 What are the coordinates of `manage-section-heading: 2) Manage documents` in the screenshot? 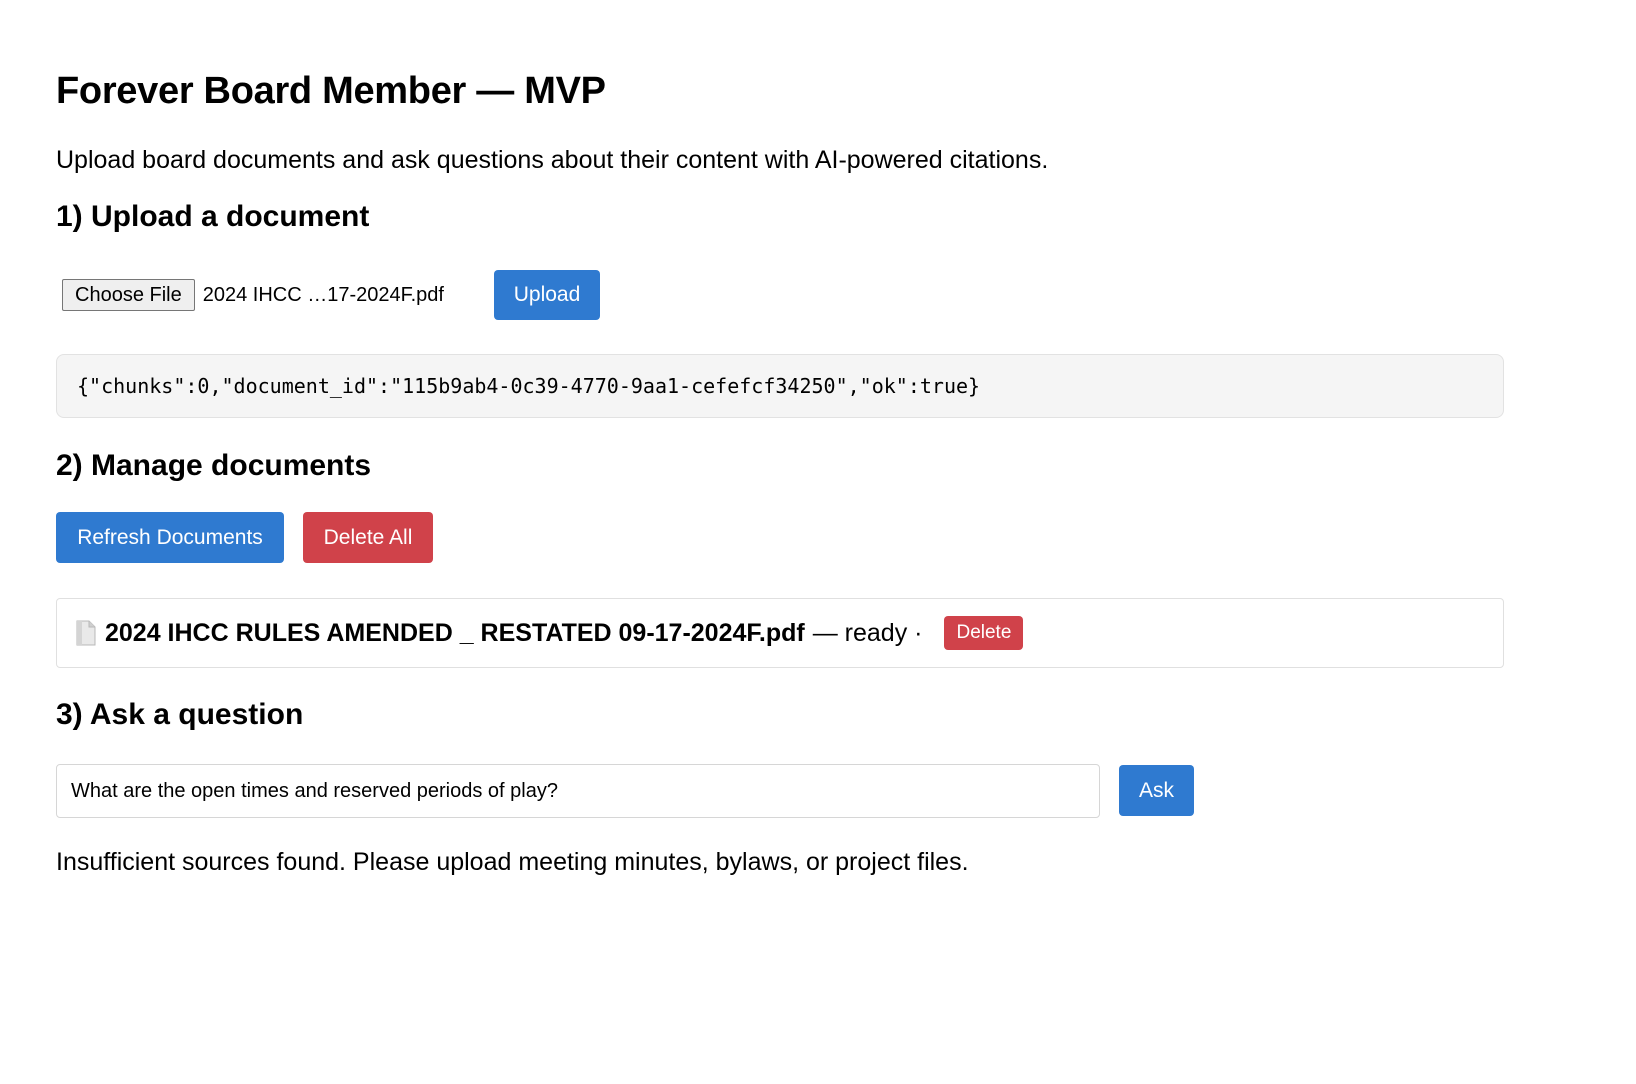 It's located at (214, 465).